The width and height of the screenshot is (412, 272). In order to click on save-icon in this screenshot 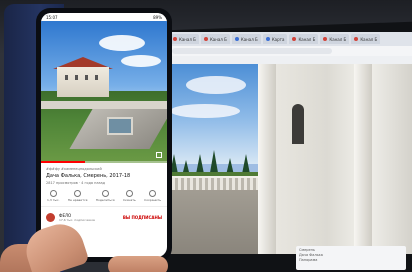, I will do `click(153, 193)`.